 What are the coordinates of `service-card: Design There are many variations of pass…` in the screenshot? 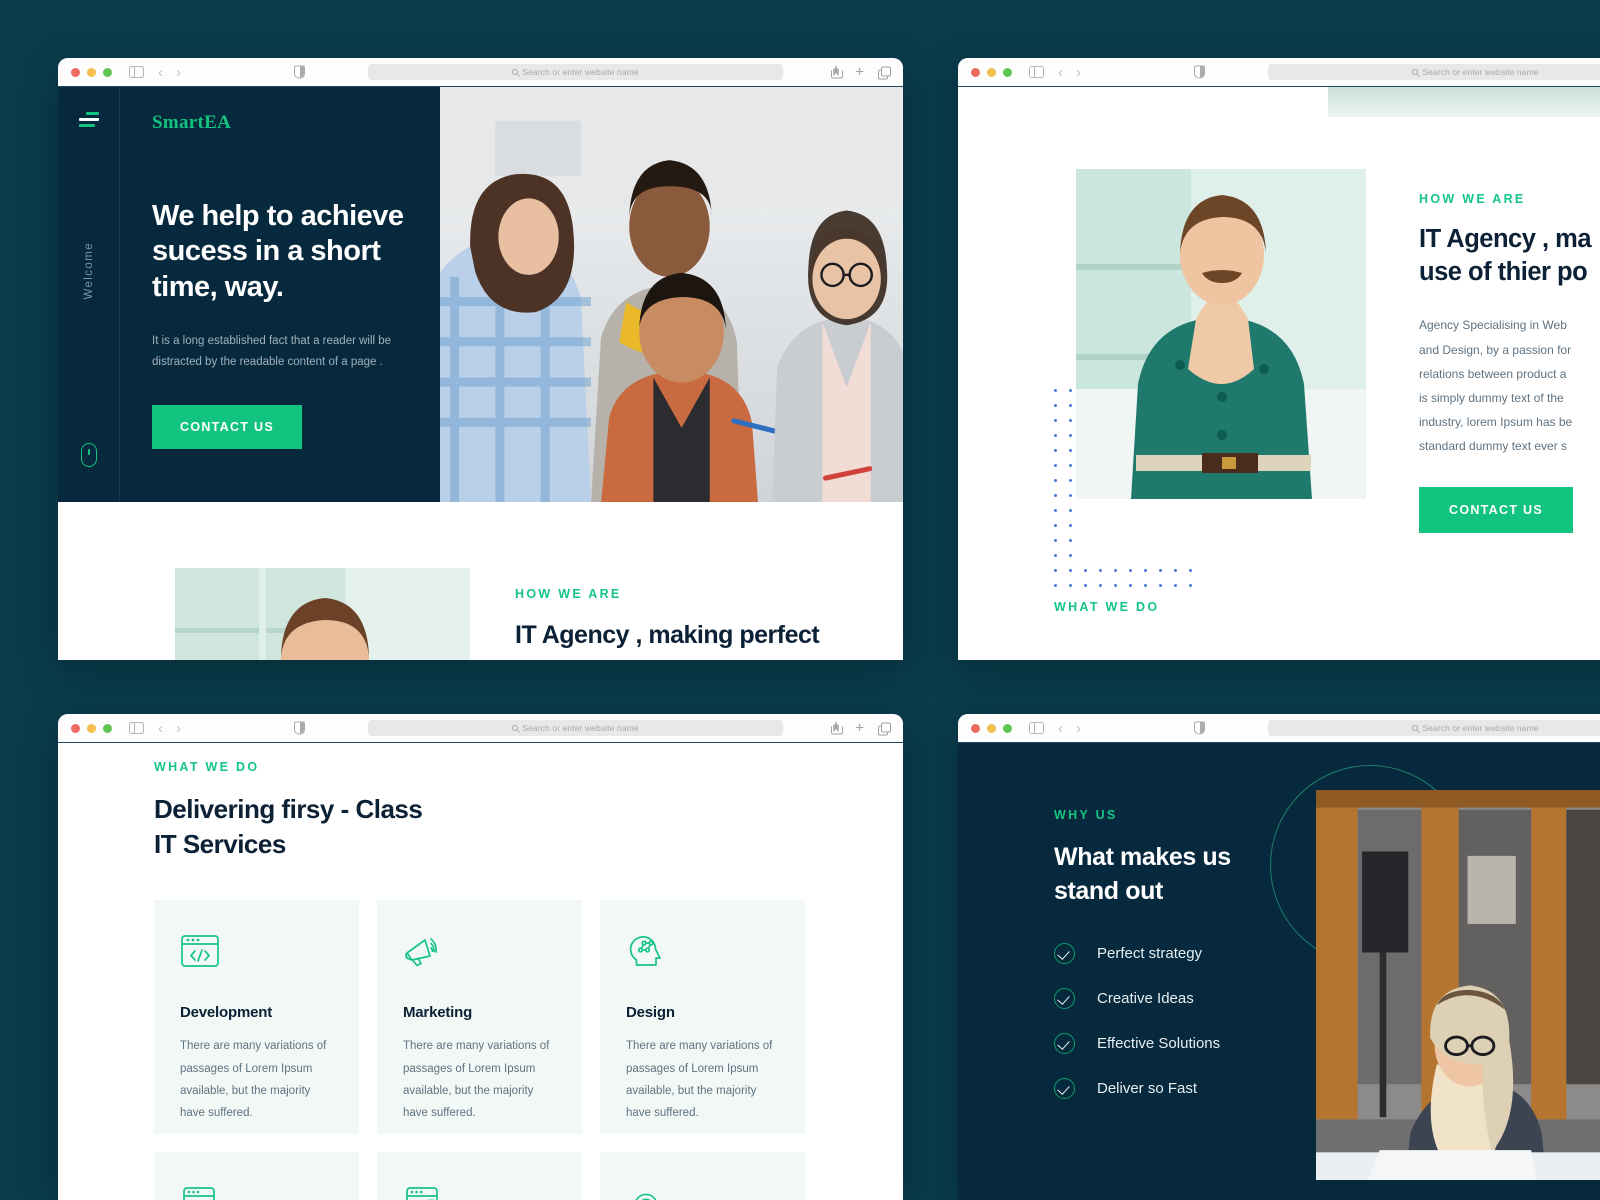 It's located at (702, 1017).